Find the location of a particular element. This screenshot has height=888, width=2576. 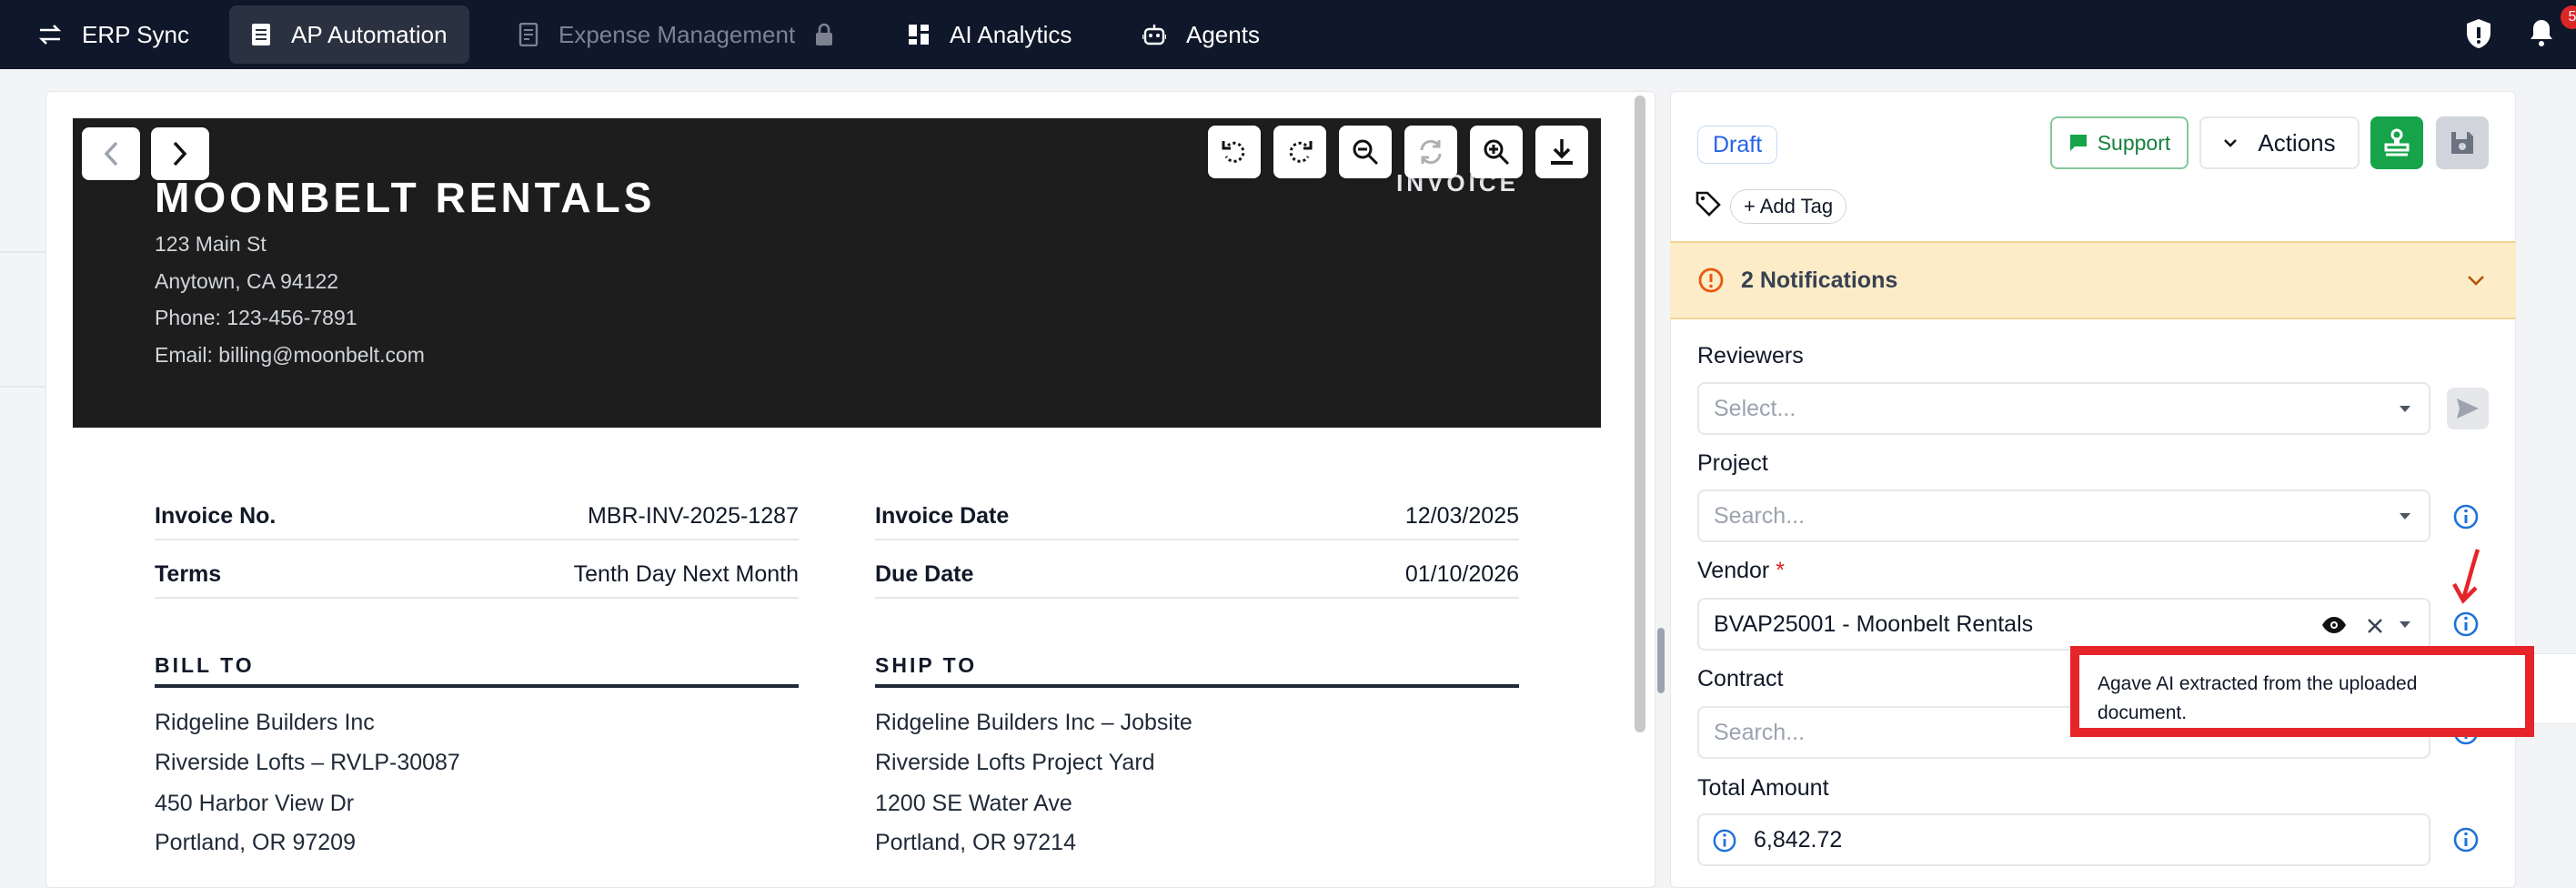

rotate-left-button is located at coordinates (1234, 152).